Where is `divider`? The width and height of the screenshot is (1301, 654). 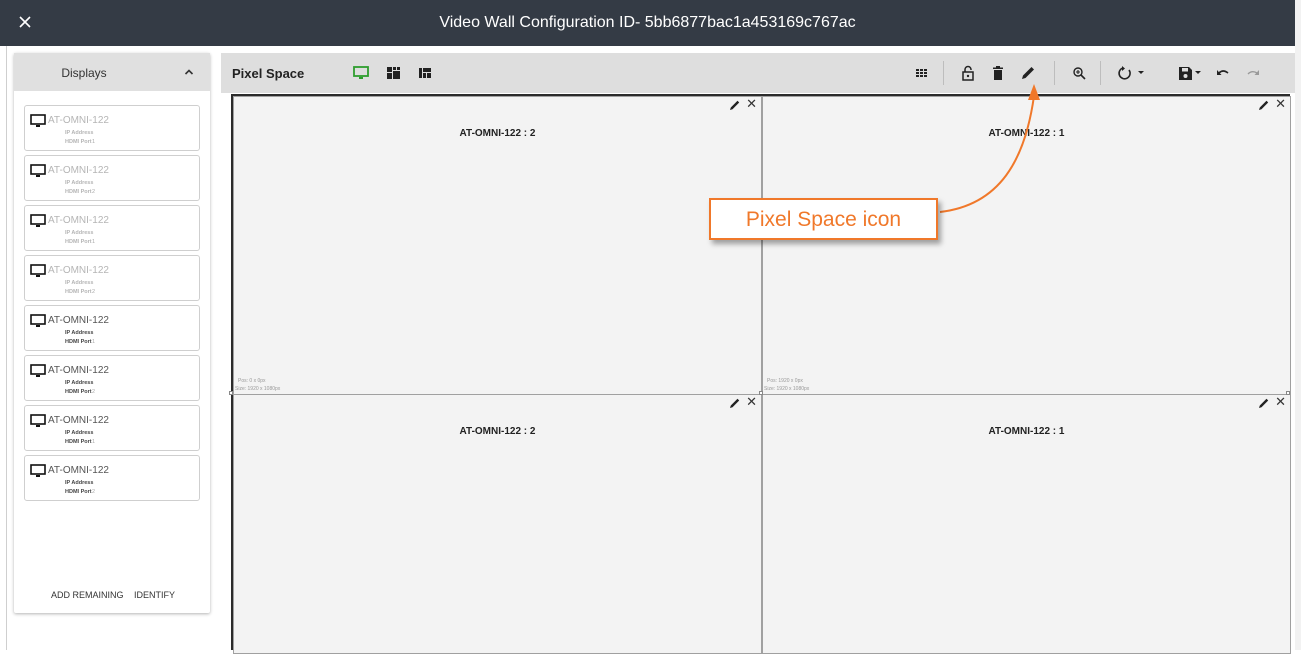 divider is located at coordinates (6, 348).